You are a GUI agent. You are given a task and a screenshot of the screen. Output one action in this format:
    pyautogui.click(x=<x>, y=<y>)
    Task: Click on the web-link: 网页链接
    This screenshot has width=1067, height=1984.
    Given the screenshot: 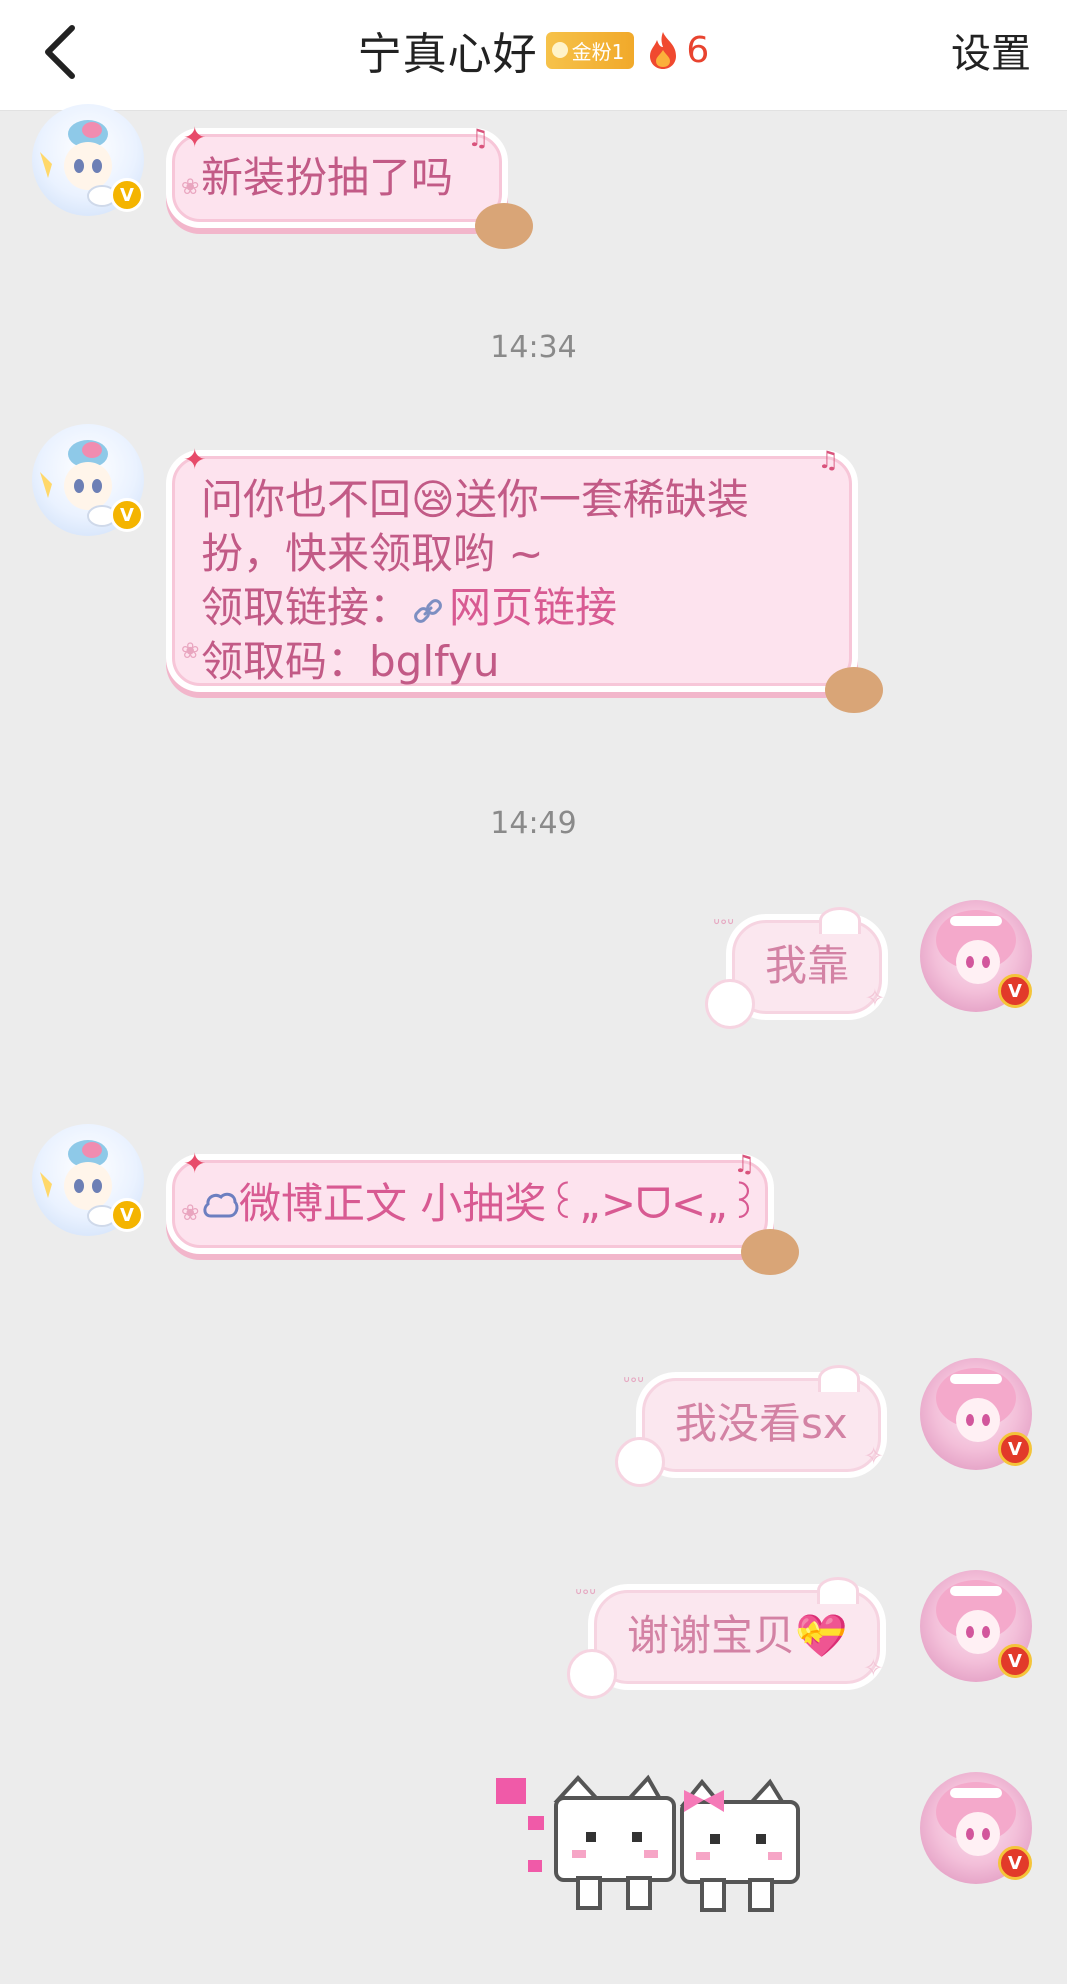 What is the action you would take?
    pyautogui.click(x=514, y=607)
    